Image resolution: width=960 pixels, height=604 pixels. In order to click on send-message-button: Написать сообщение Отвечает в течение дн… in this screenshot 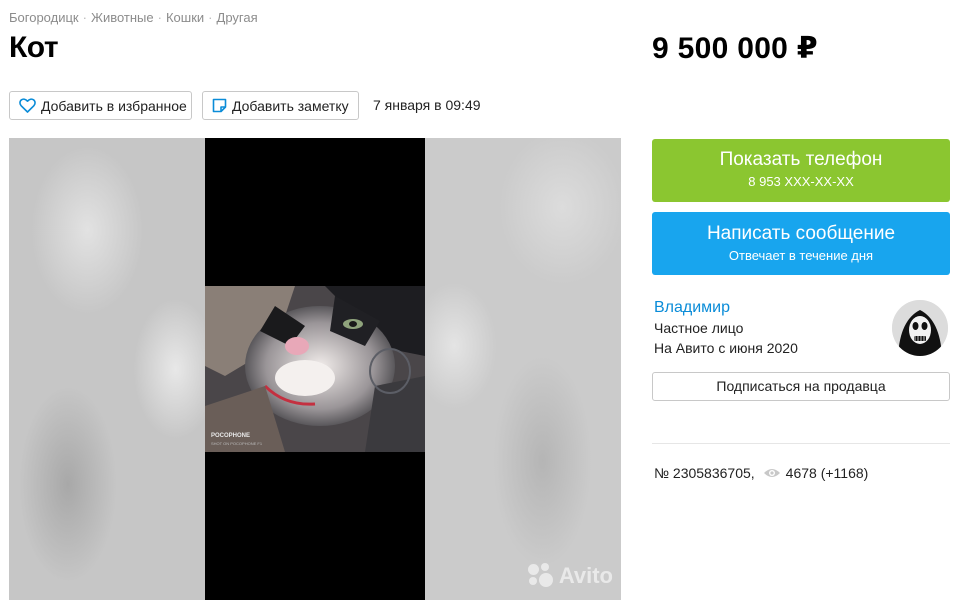, I will do `click(801, 243)`.